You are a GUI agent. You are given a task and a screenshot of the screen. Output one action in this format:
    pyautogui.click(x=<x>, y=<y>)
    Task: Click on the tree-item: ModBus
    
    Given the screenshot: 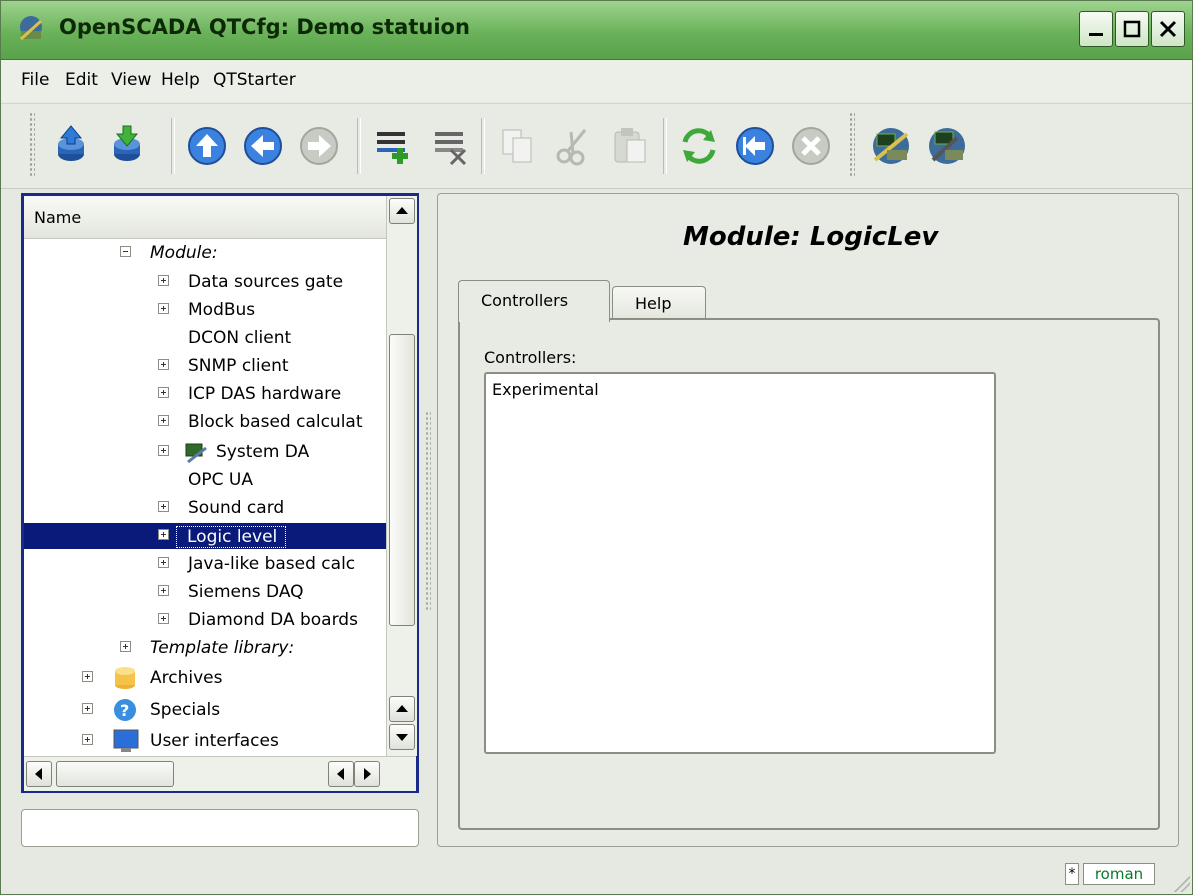 What is the action you would take?
    pyautogui.click(x=204, y=310)
    